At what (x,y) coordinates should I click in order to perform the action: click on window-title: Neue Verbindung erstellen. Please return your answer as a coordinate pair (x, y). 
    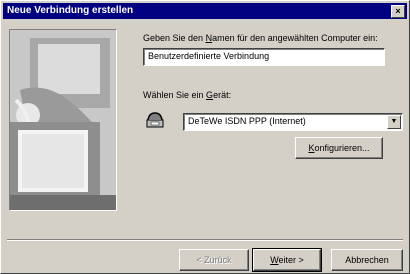
    Looking at the image, I should click on (70, 10).